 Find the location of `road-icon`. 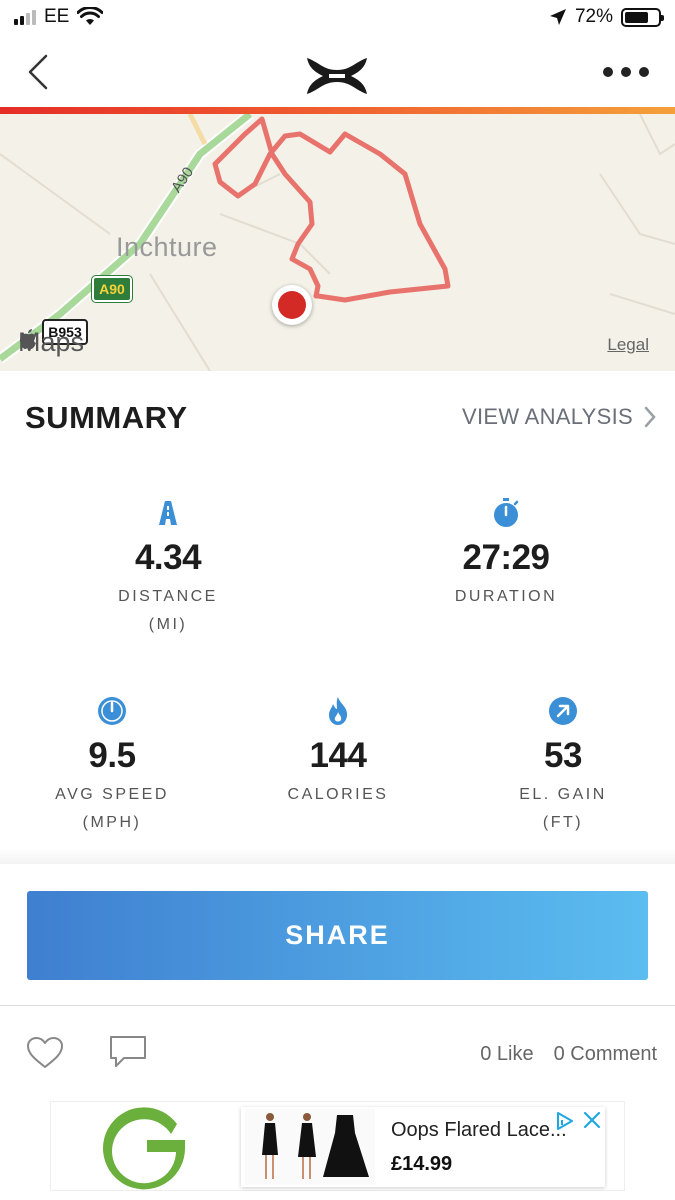

road-icon is located at coordinates (168, 513).